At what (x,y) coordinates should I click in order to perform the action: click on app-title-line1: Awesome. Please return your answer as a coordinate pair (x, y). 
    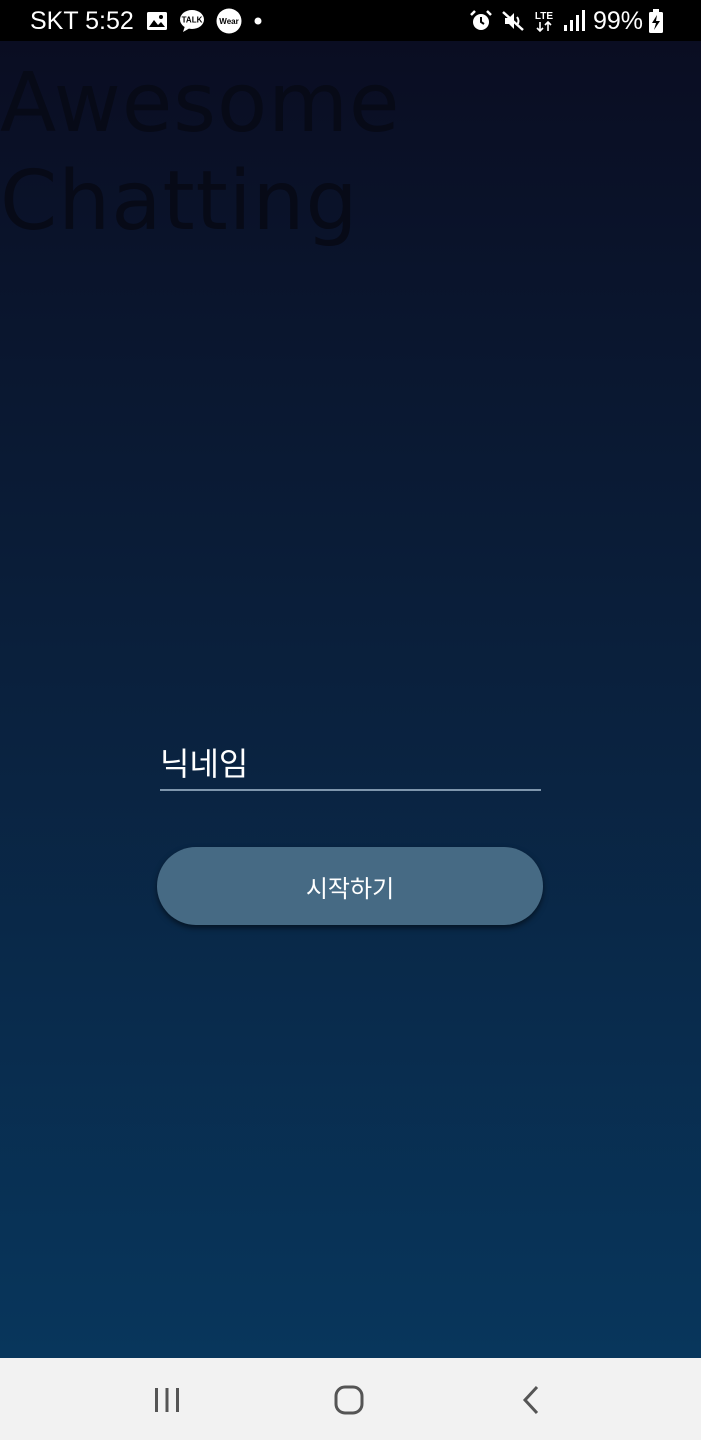
    Looking at the image, I should click on (200, 103).